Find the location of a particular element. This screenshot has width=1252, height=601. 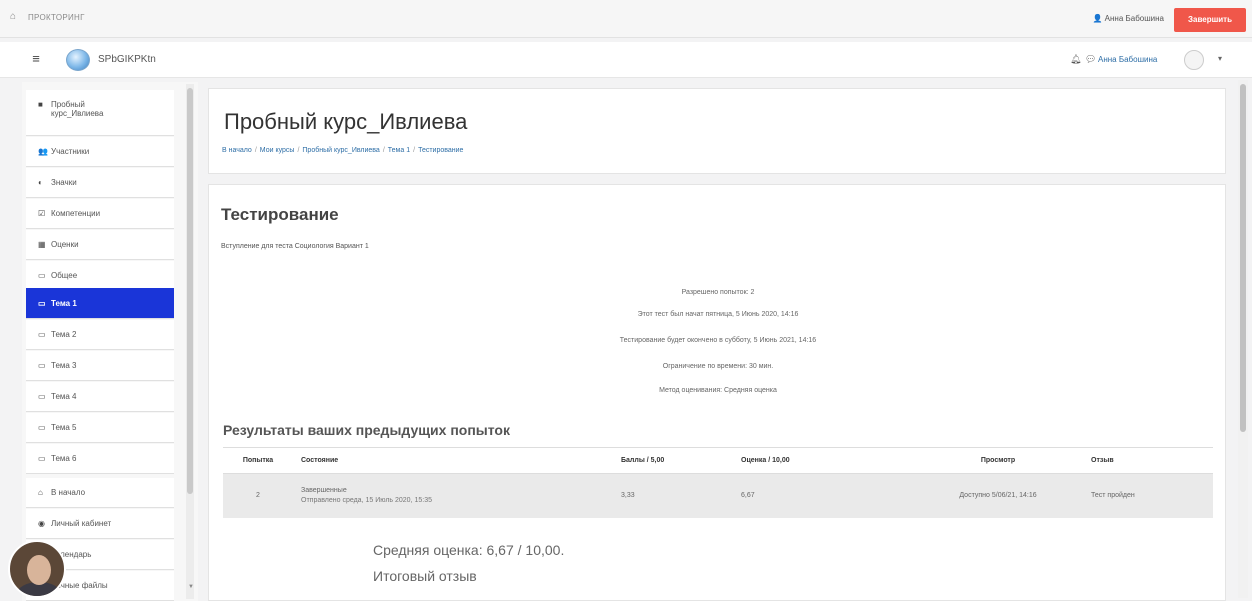

previous-attempts-title: Результаты ваших предыдущих попыток is located at coordinates (366, 430).